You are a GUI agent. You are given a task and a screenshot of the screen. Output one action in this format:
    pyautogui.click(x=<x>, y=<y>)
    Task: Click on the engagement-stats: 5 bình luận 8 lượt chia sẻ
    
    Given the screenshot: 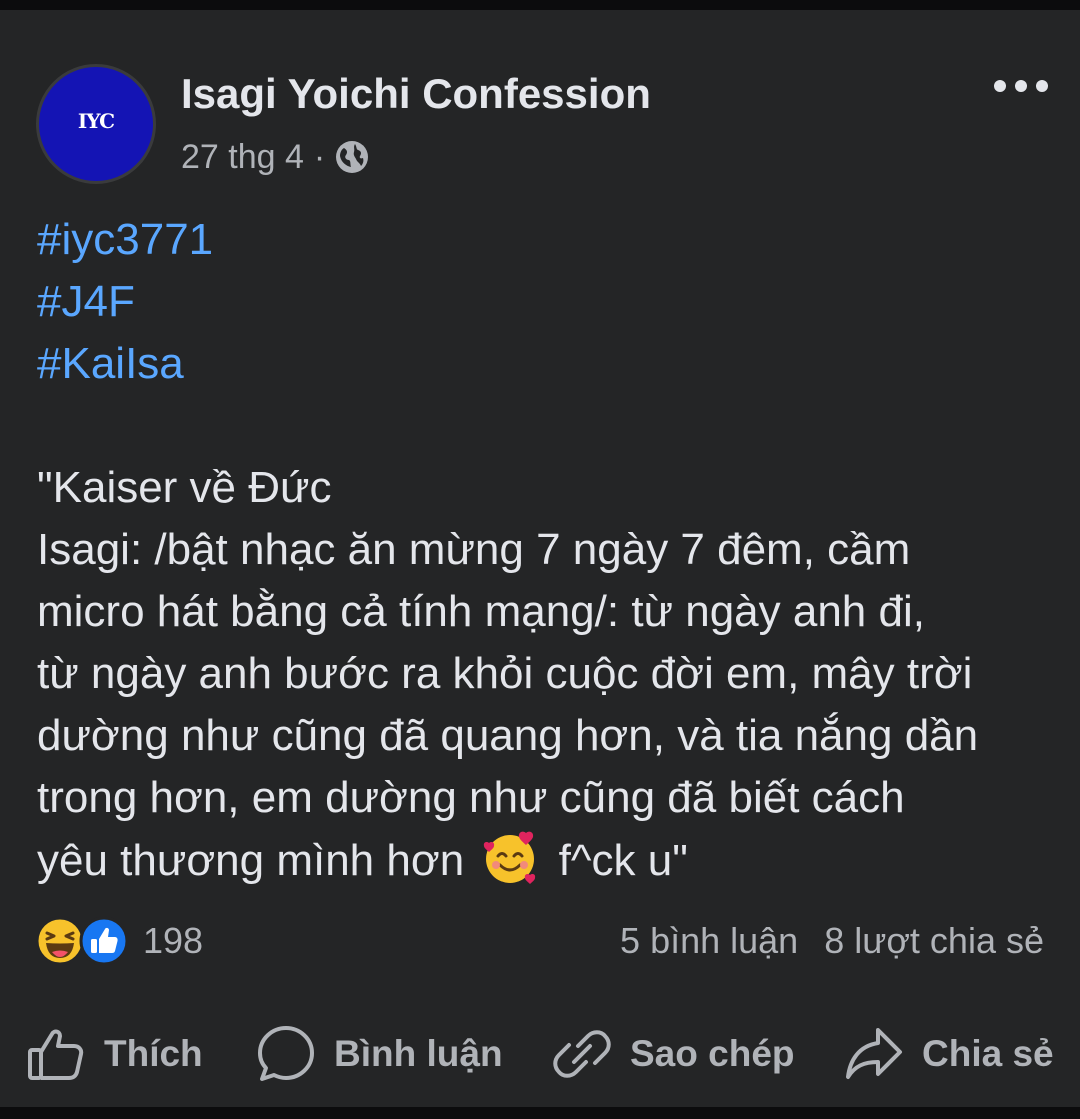 What is the action you would take?
    pyautogui.click(x=832, y=941)
    